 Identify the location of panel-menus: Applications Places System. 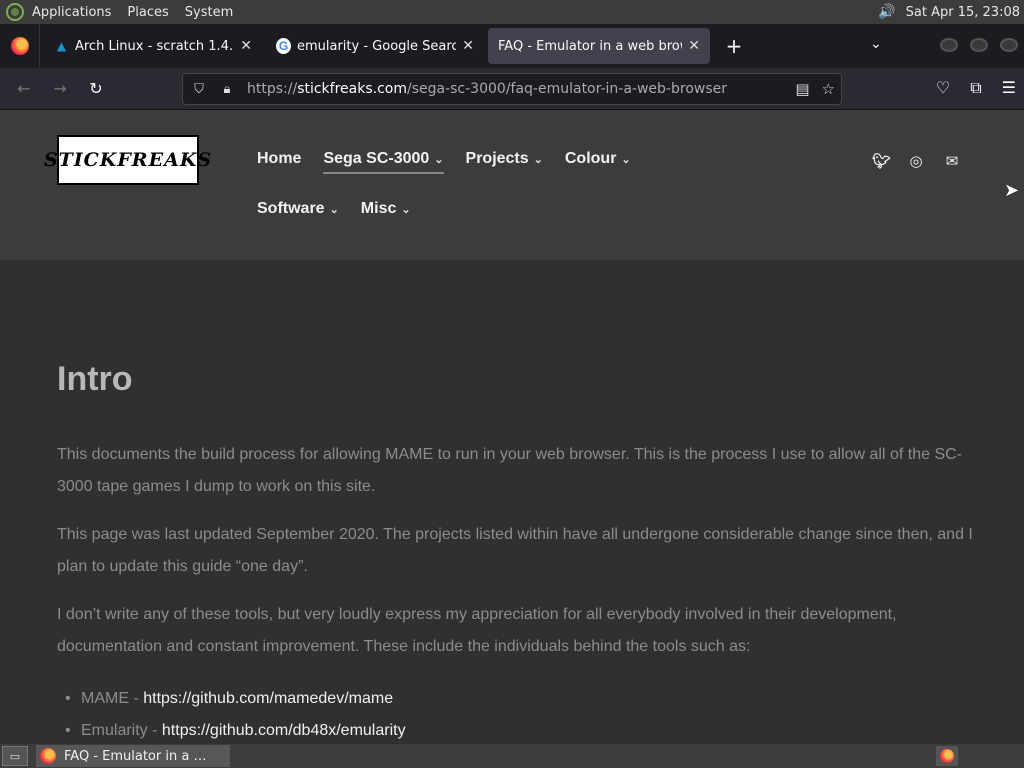
(140, 12).